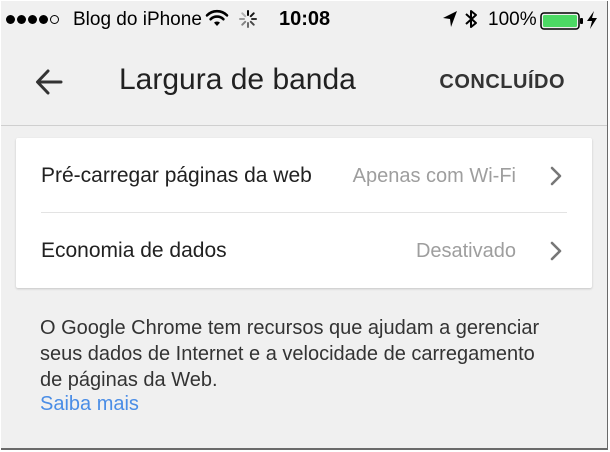  Describe the element at coordinates (434, 176) in the screenshot. I see `setting-value: Apenas com Wi-Fi` at that location.